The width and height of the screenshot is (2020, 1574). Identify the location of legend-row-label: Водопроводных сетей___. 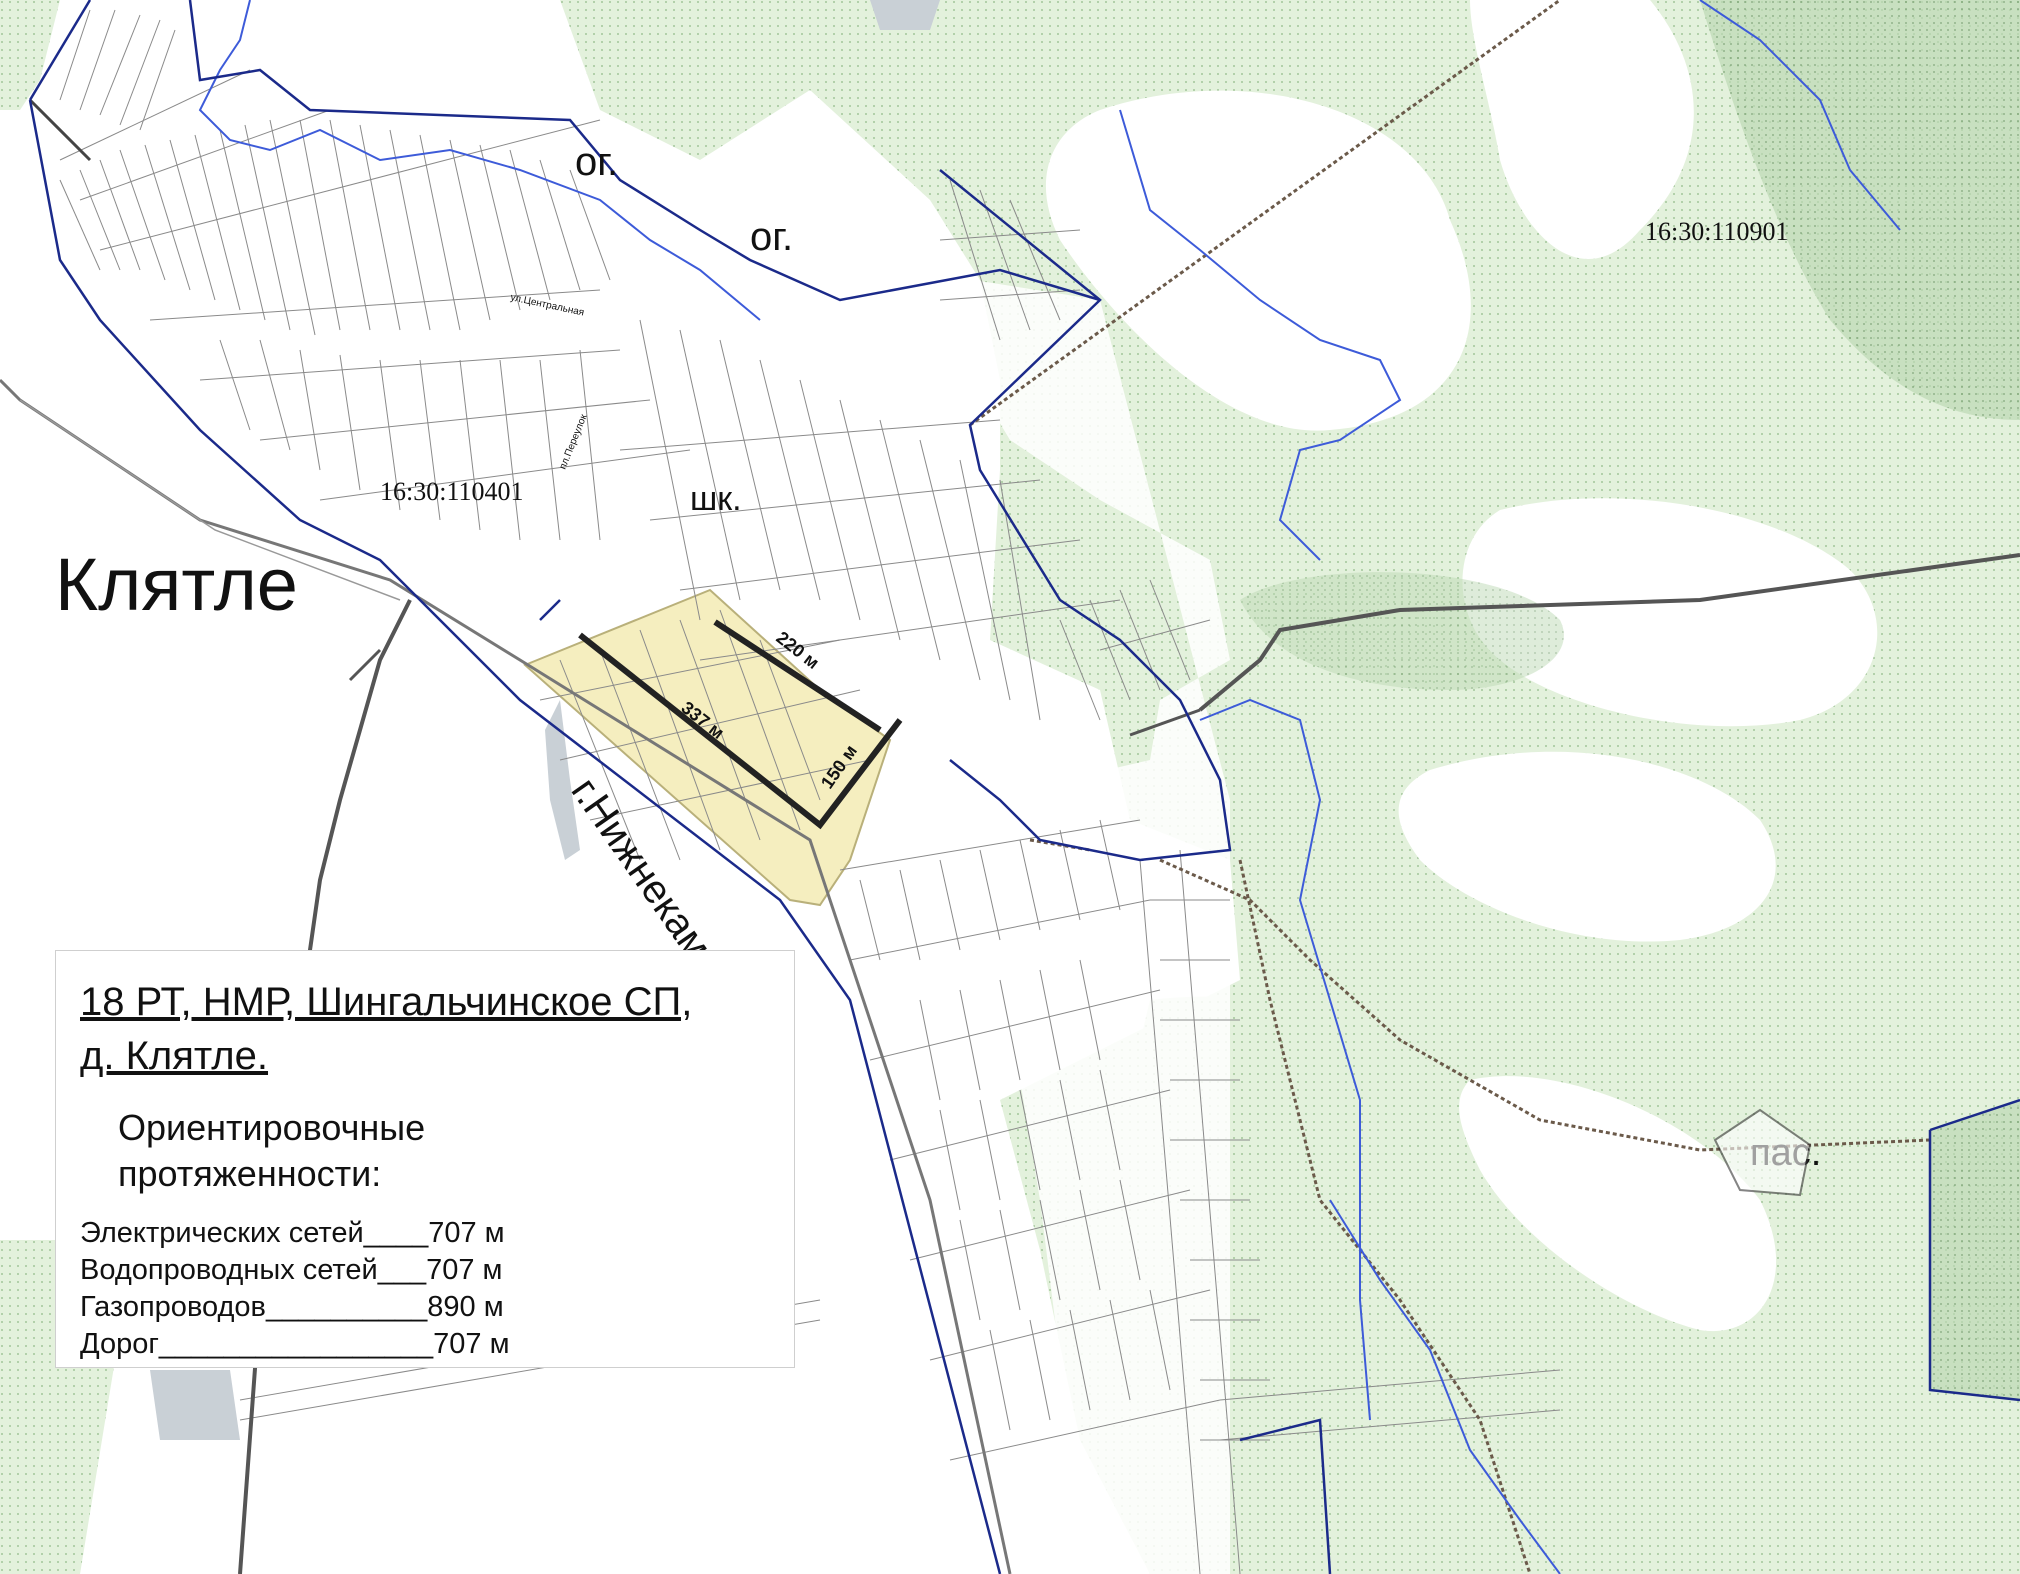
(253, 1270).